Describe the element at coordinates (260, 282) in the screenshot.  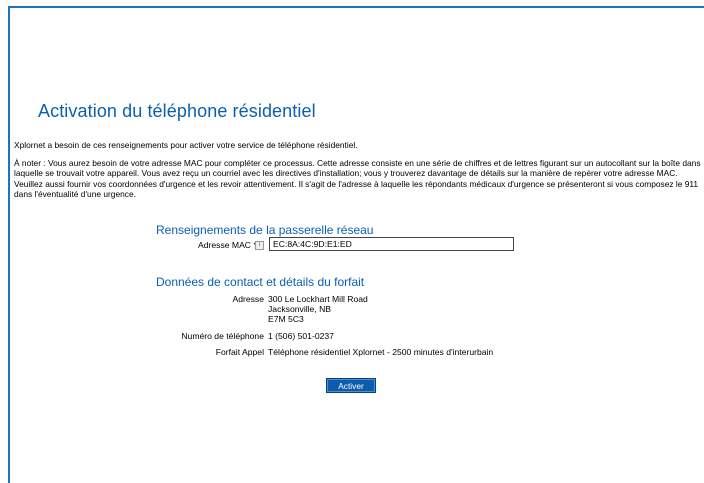
I see `contact-section-heading: Données de contact et détails du forfait` at that location.